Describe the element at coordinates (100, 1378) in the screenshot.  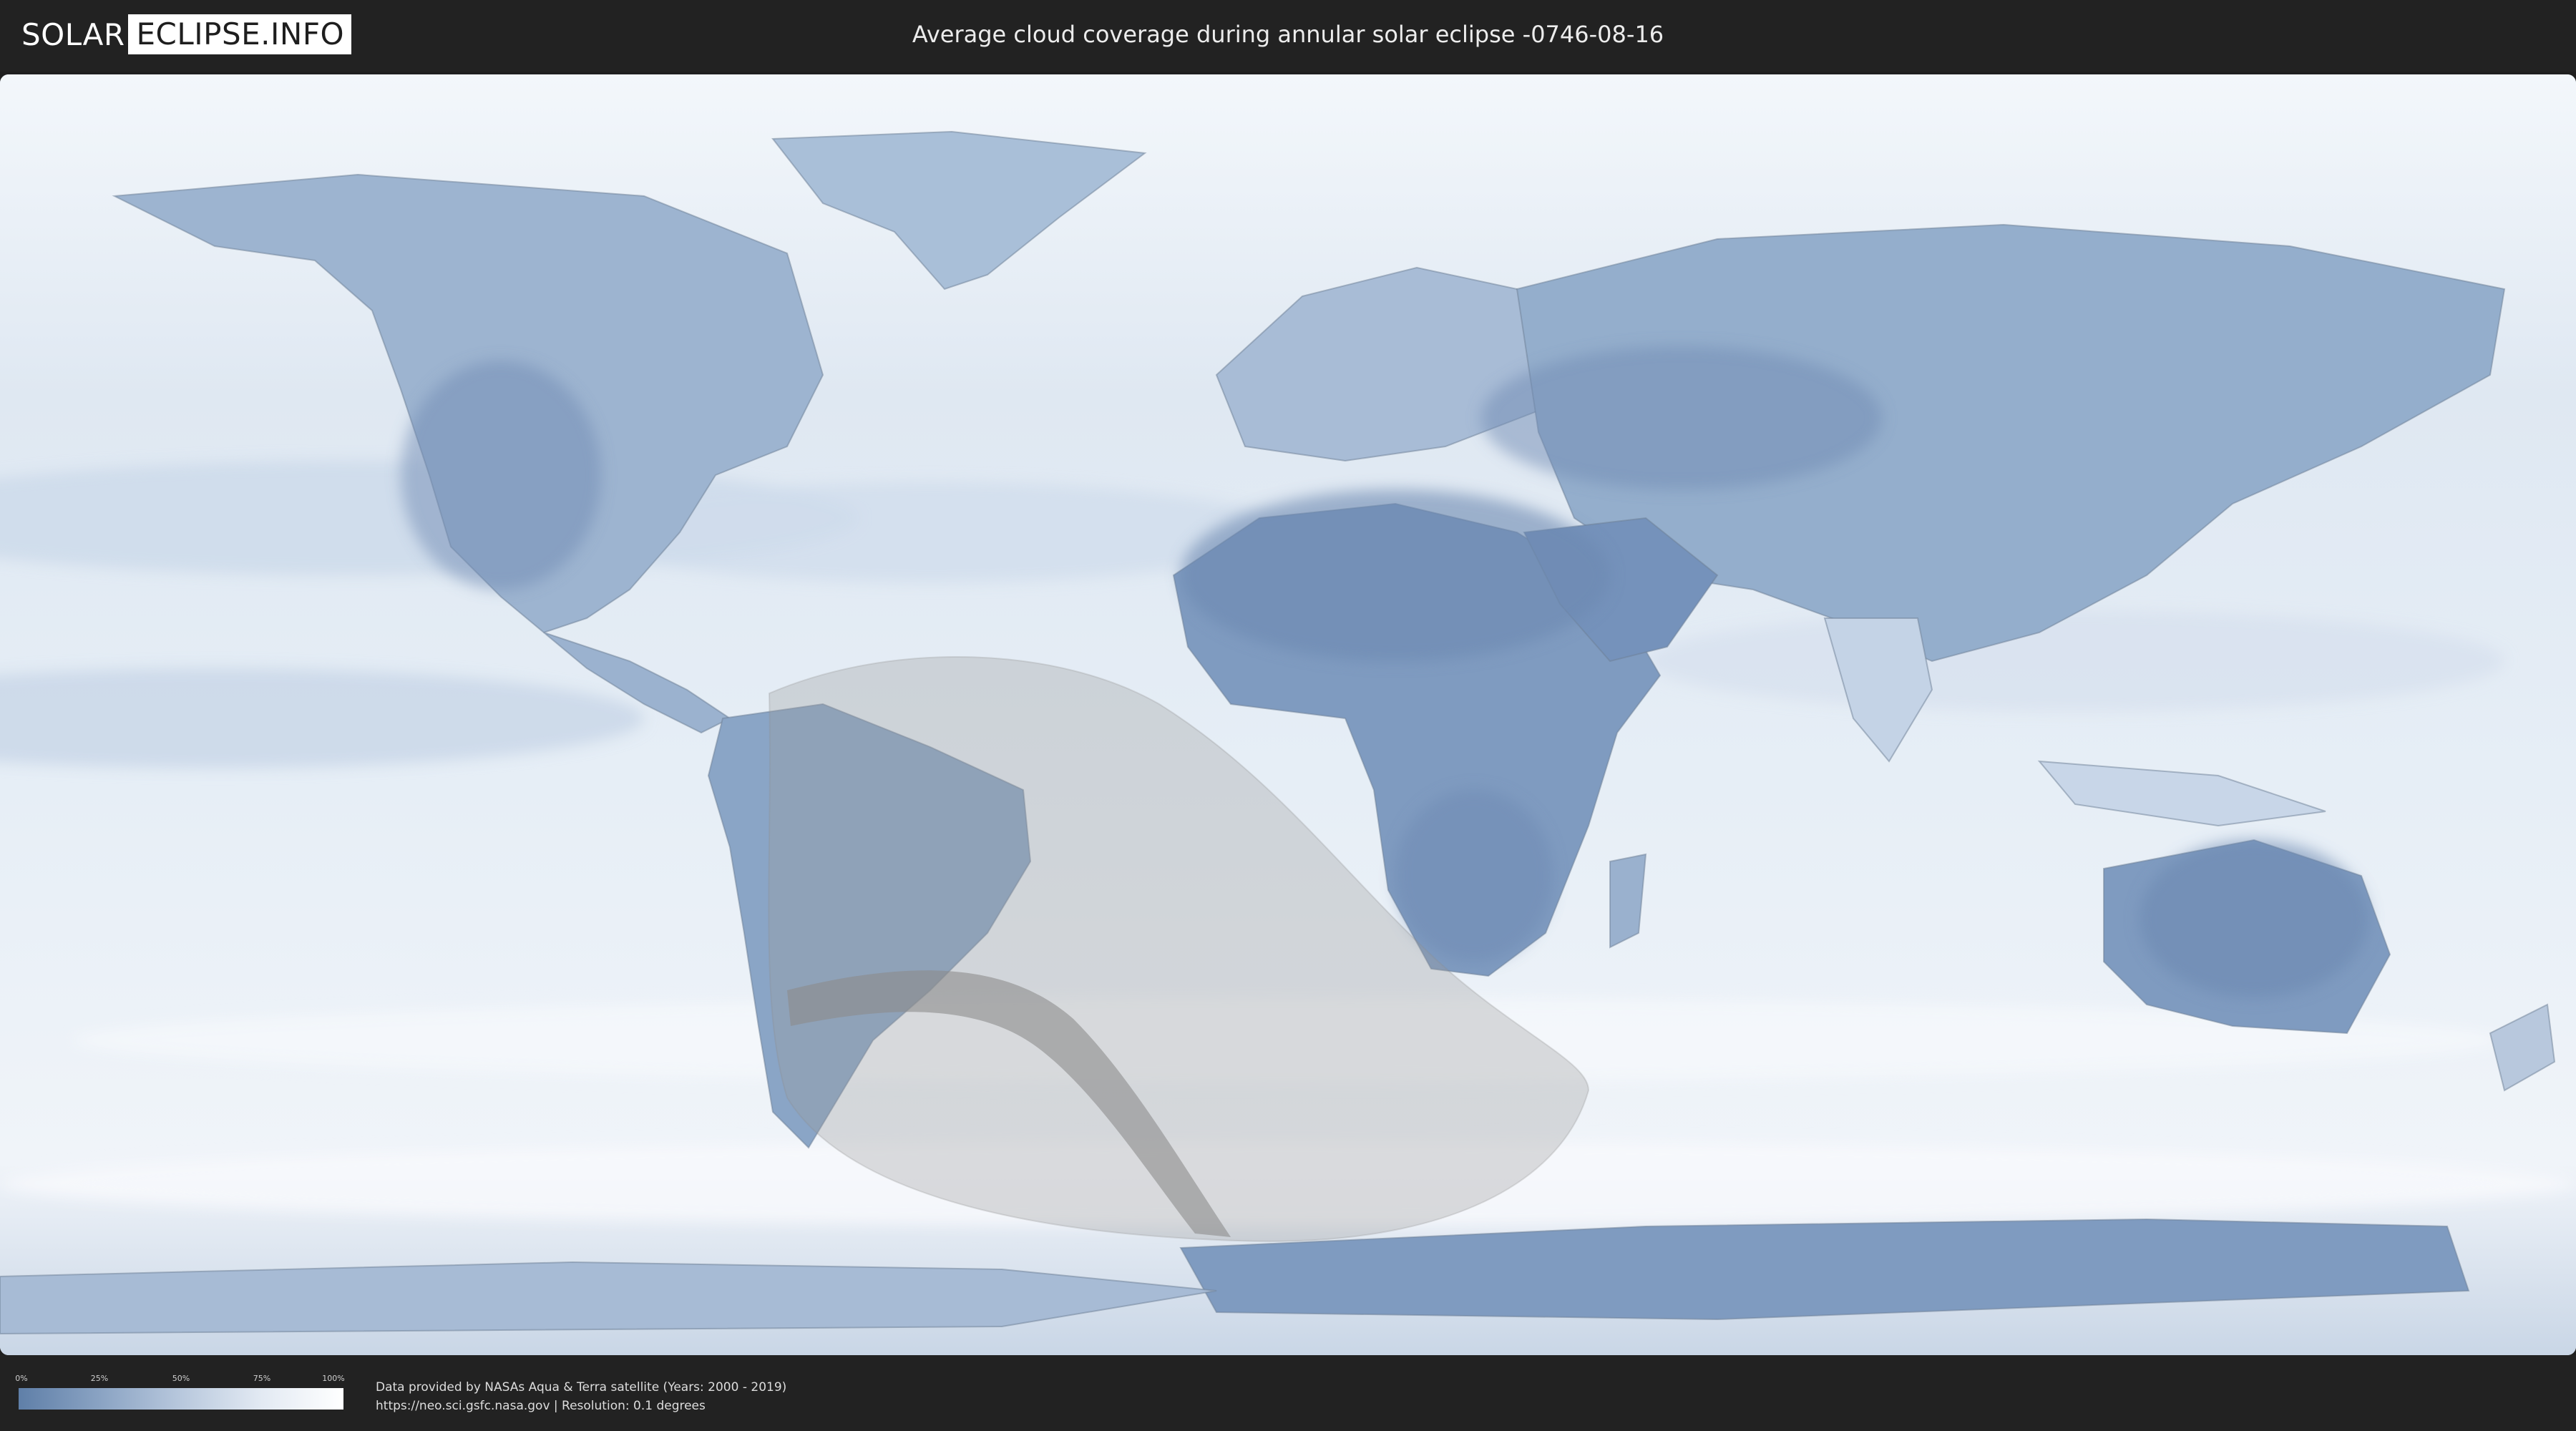
I see `legend-tick-25: 25%` at that location.